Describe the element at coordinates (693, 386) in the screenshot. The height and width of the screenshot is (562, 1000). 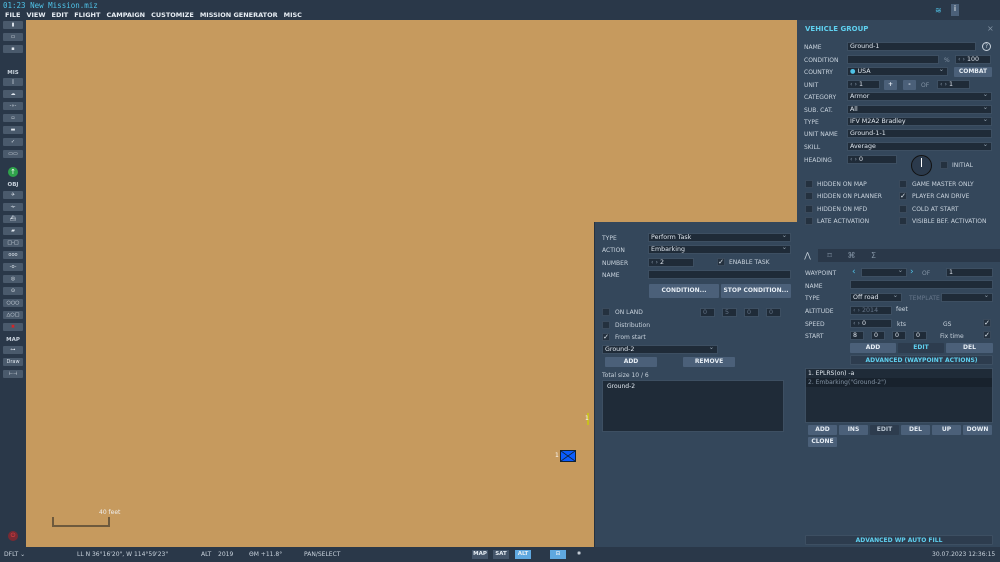
I see `group-list-item: Ground-2` at that location.